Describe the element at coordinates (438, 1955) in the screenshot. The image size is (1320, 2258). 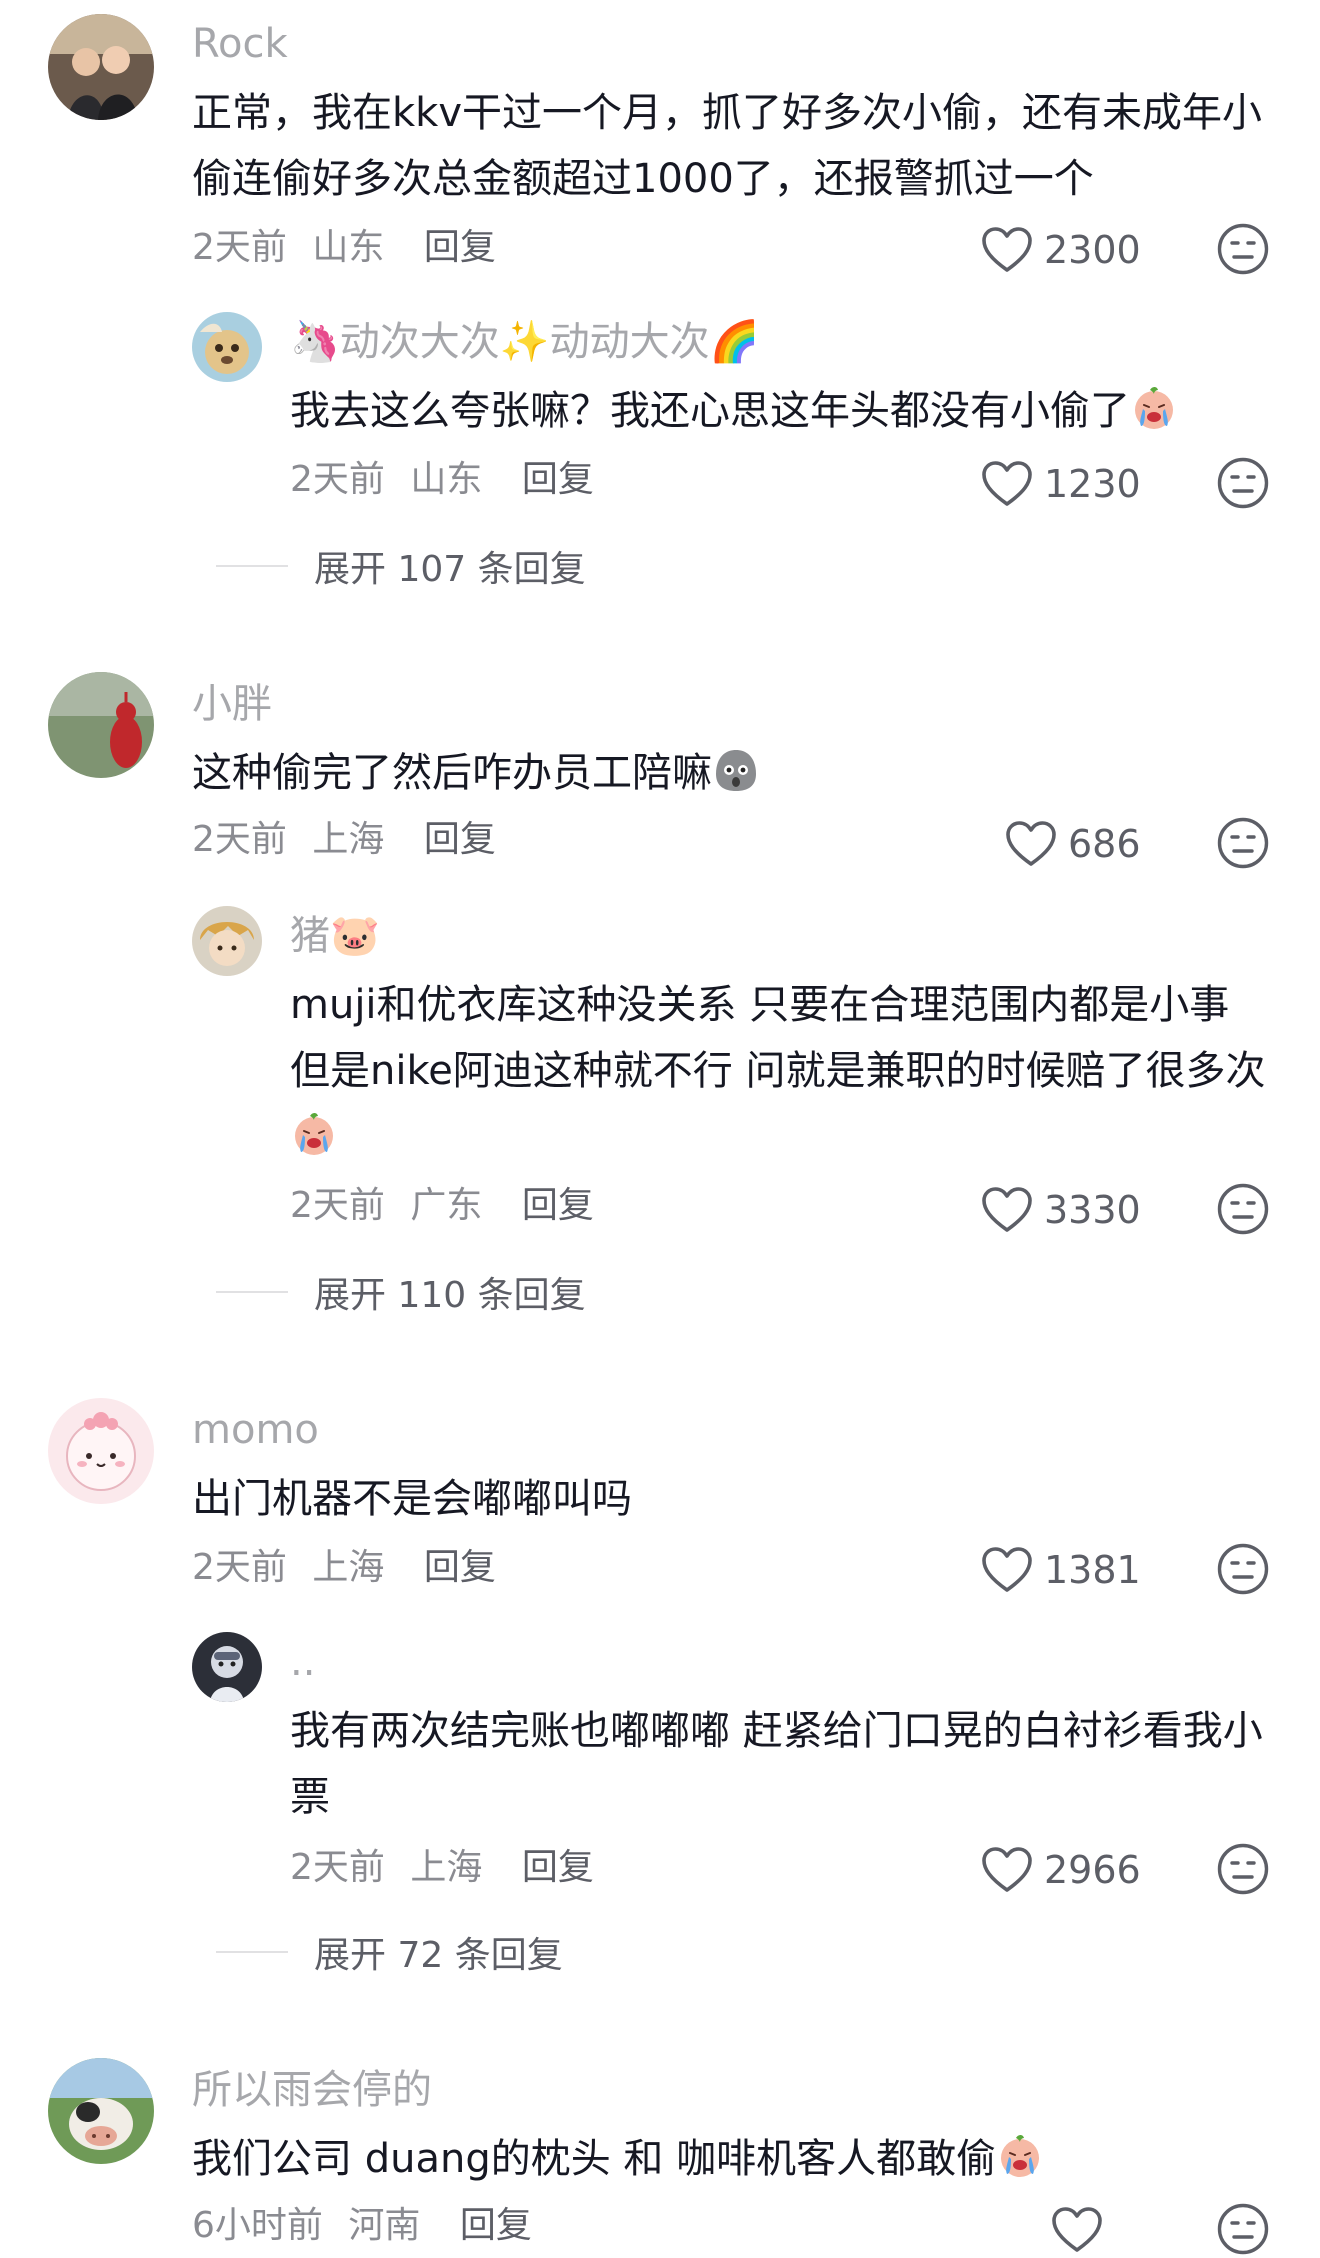
I see `expand-replies-label: 展开 72 条回复` at that location.